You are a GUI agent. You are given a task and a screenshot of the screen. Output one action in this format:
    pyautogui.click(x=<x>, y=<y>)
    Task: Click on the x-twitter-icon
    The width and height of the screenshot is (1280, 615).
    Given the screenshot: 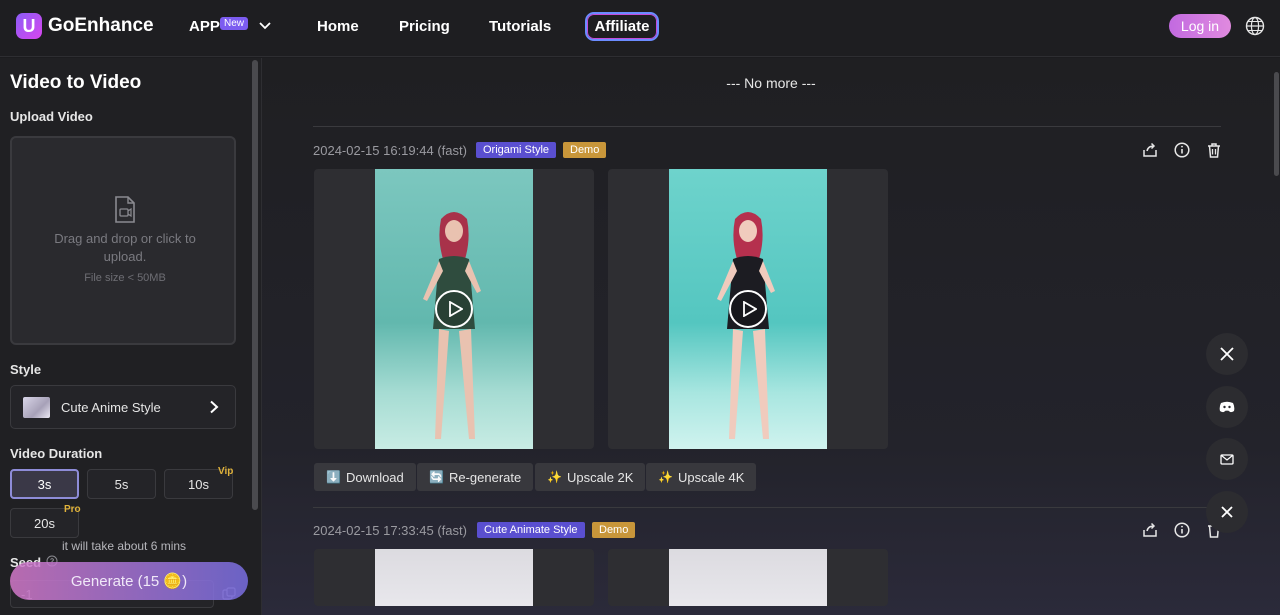 What is the action you would take?
    pyautogui.click(x=1227, y=354)
    